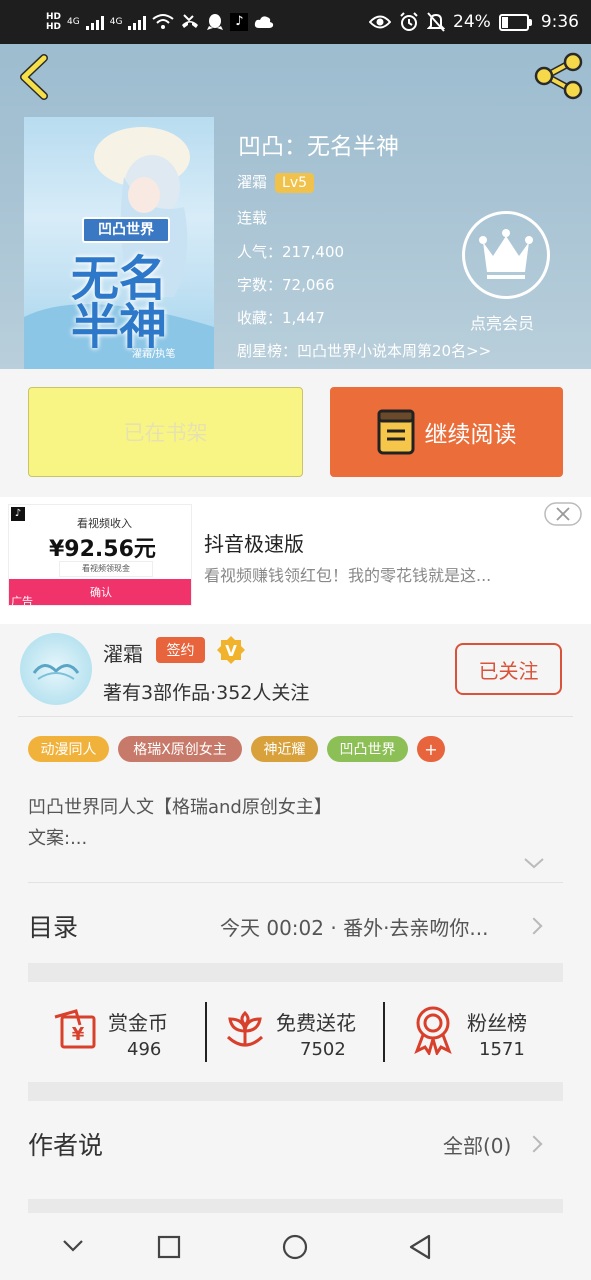 The width and height of the screenshot is (591, 1280). What do you see at coordinates (54, 22) in the screenshot?
I see `hd-indicator: HD HD` at bounding box center [54, 22].